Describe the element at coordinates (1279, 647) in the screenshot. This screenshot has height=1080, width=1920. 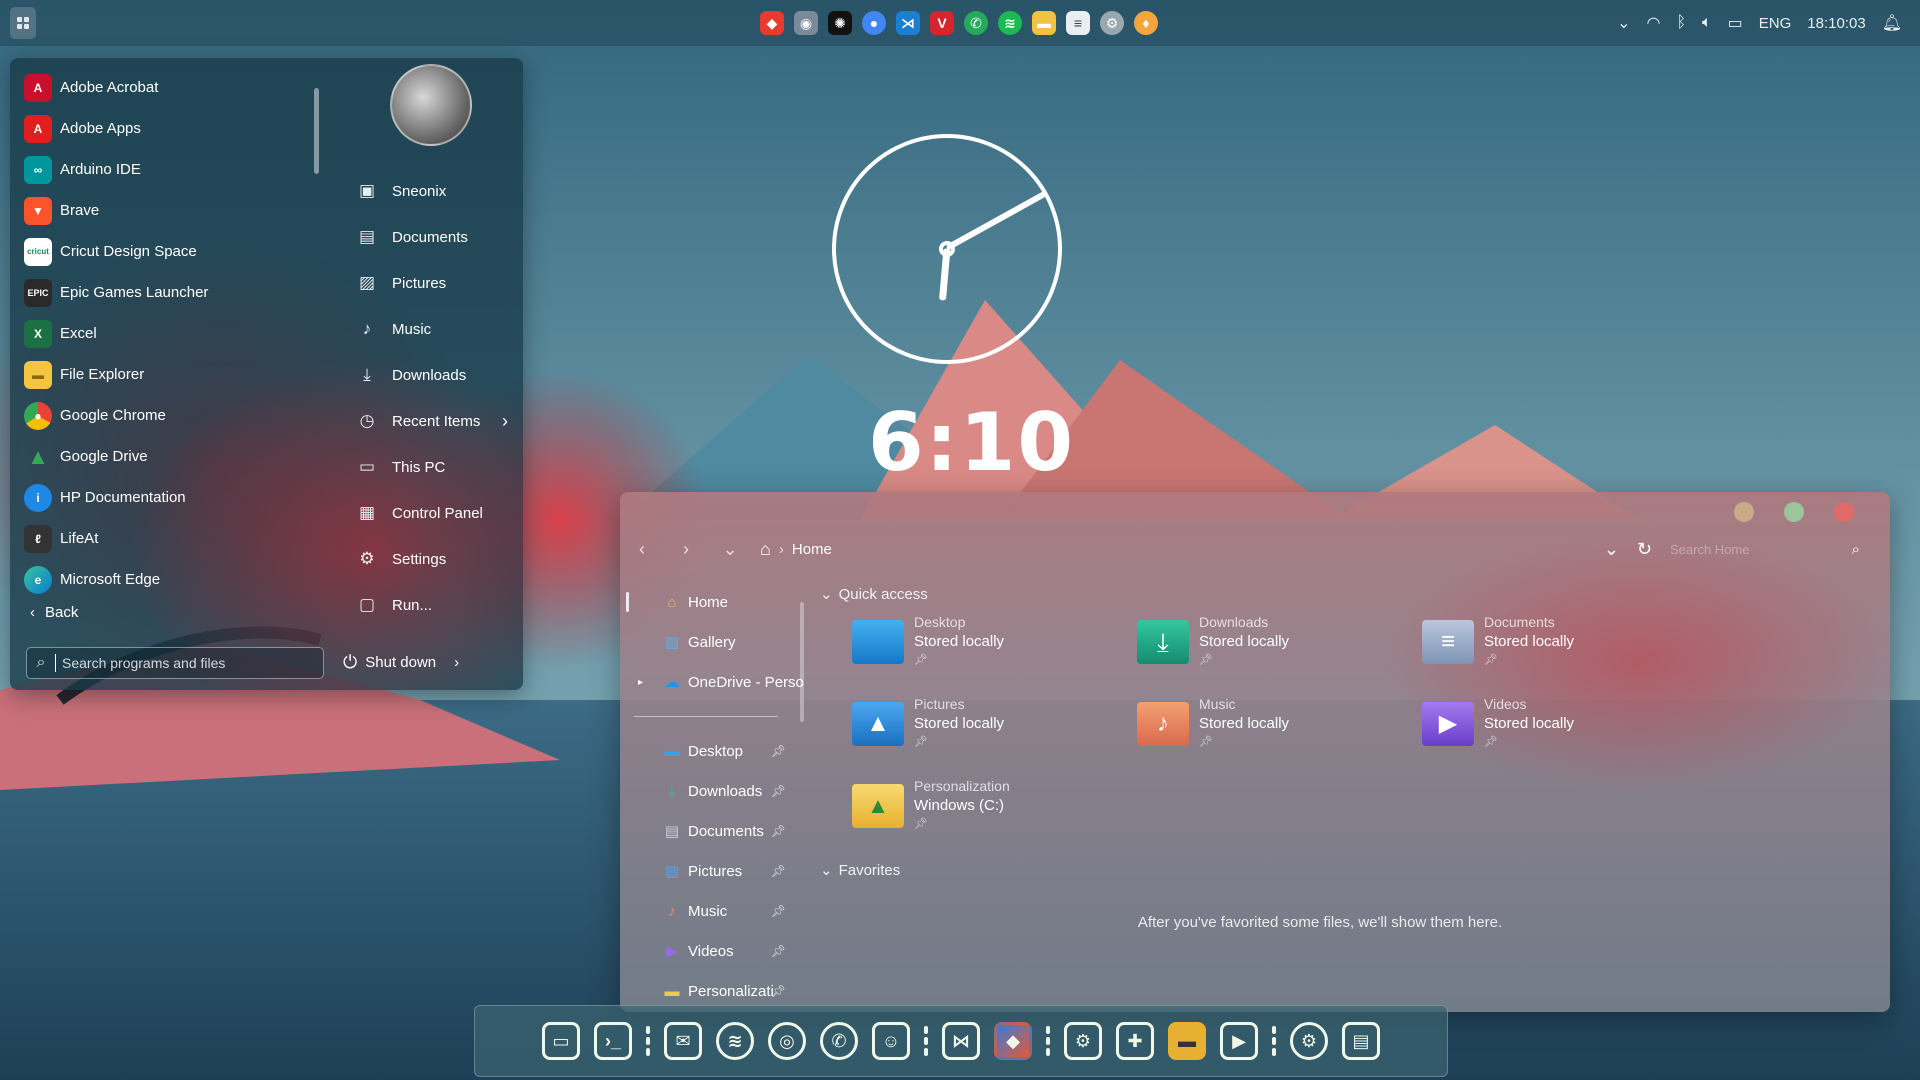
I see `quick-access-tile: ⤓ Downloads Stored locally 📌︎` at that location.